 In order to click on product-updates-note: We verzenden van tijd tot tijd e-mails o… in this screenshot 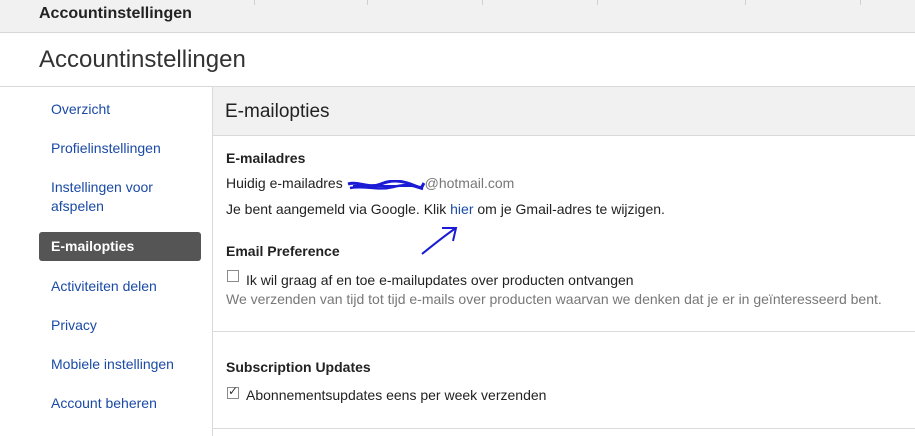, I will do `click(554, 299)`.